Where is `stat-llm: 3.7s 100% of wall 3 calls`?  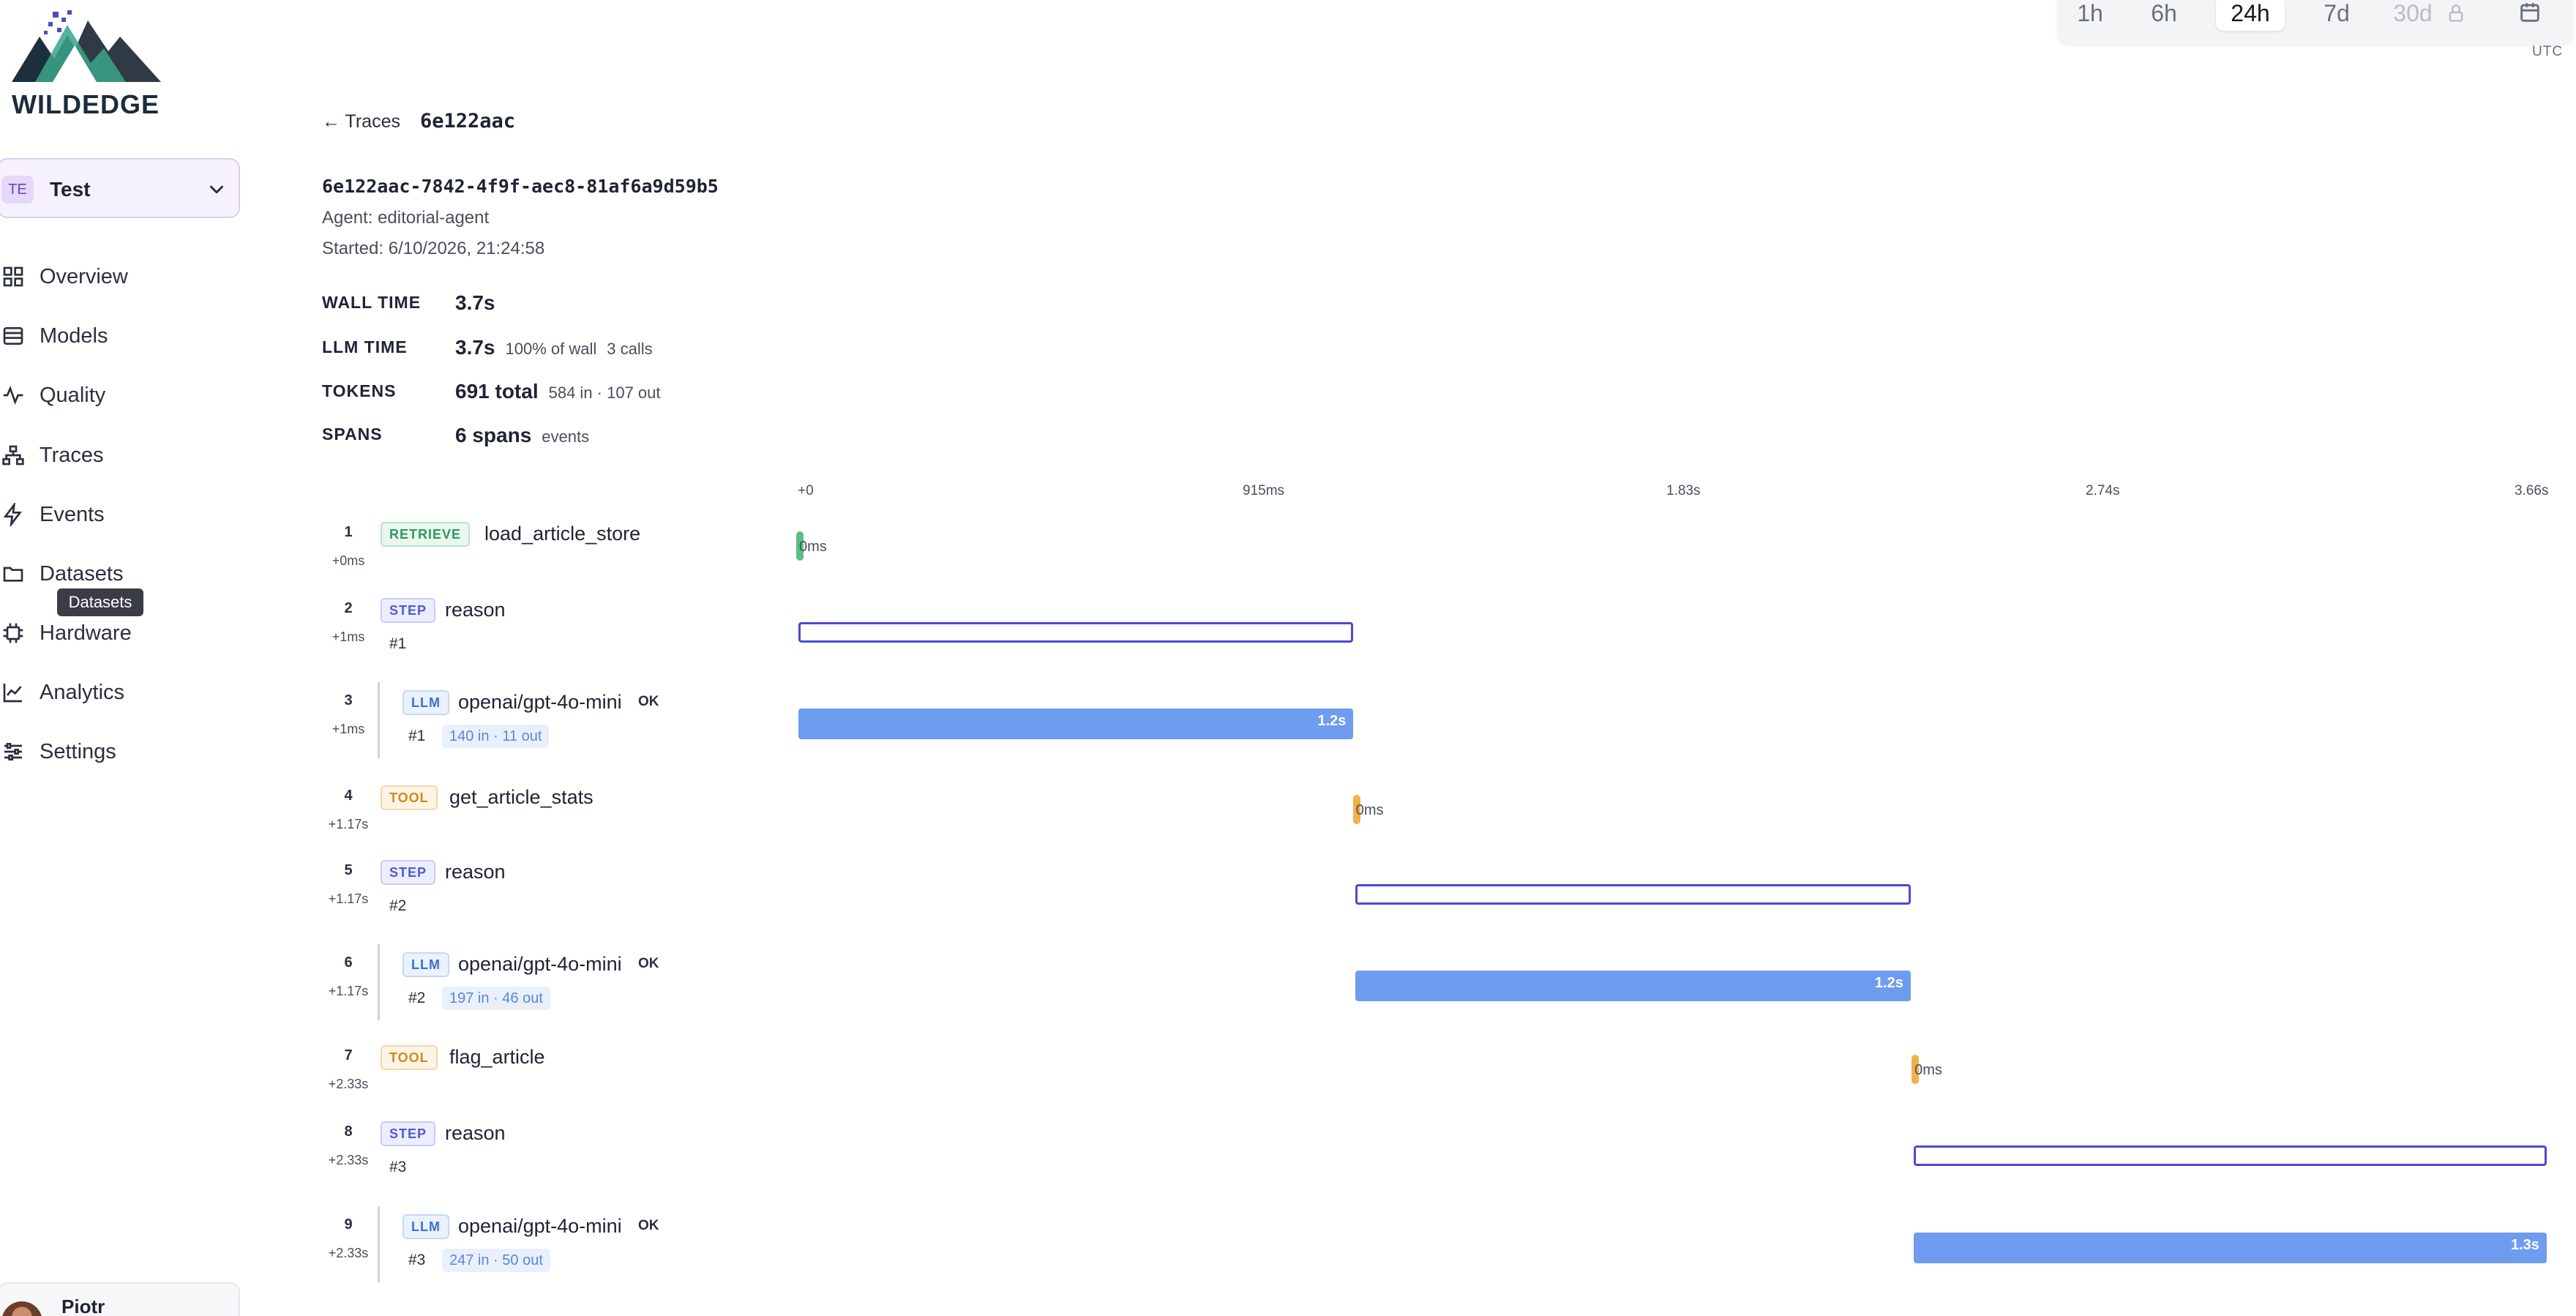
stat-llm: 3.7s 100% of wall 3 calls is located at coordinates (559, 348).